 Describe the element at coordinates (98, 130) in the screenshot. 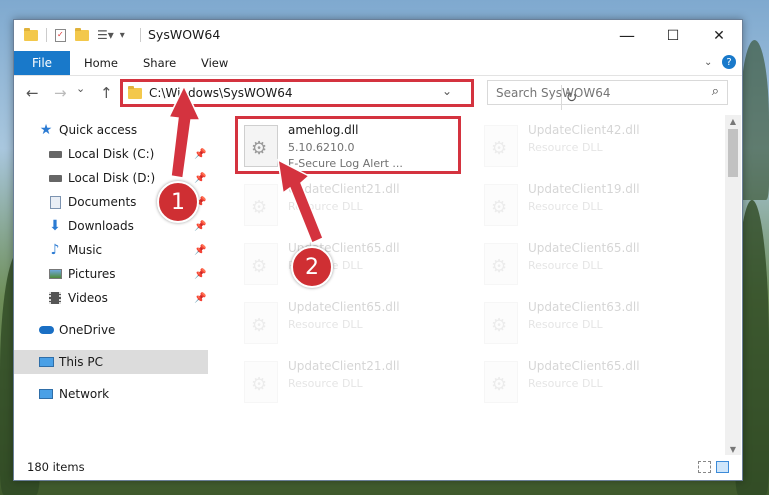

I see `sidebar-item-label: Quick access` at that location.